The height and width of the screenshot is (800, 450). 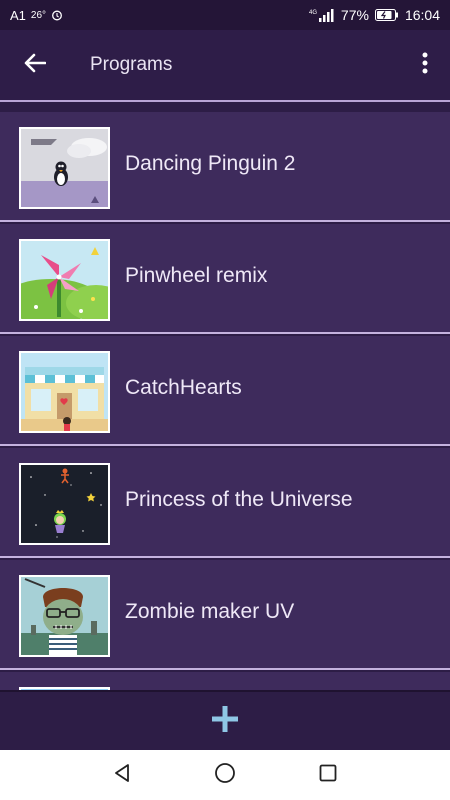 I want to click on network-type-label: 4G, so click(x=313, y=13).